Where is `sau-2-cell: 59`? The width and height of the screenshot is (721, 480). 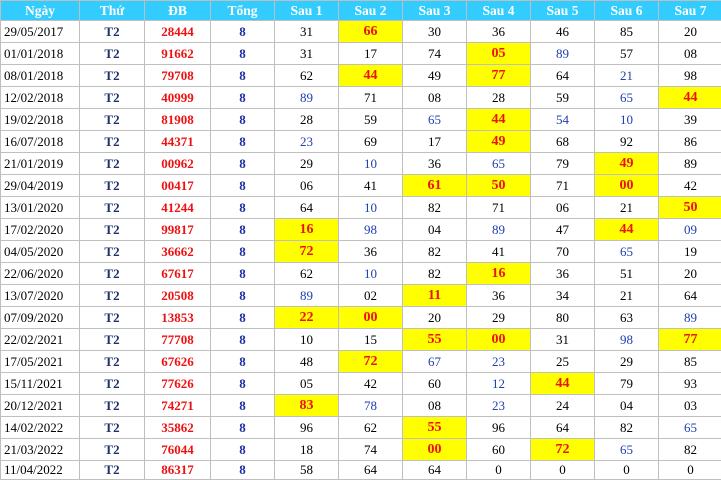 sau-2-cell: 59 is located at coordinates (371, 120).